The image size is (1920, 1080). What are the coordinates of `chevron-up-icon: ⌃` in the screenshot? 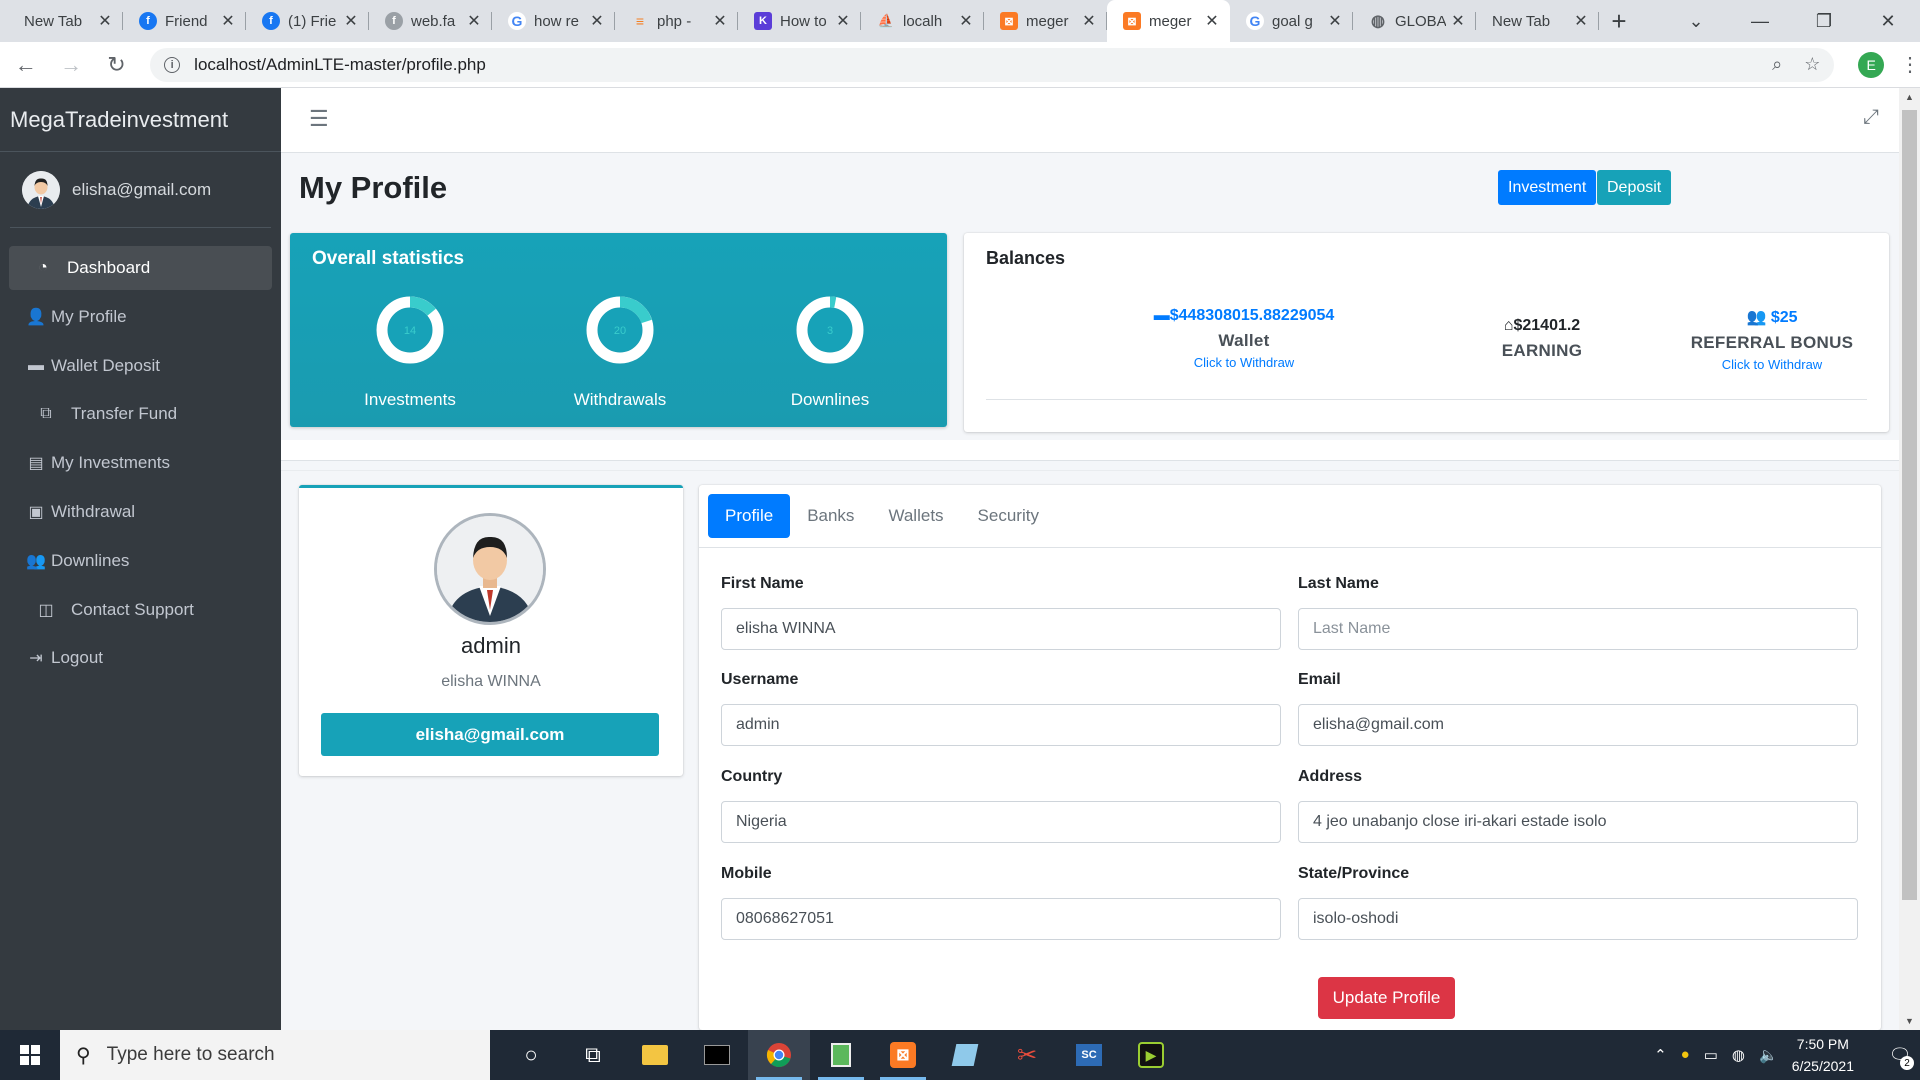 It's located at (1660, 1055).